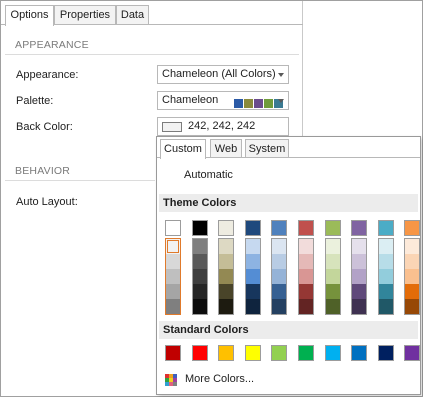 The height and width of the screenshot is (397, 423). I want to click on chevron-down-icon, so click(281, 75).